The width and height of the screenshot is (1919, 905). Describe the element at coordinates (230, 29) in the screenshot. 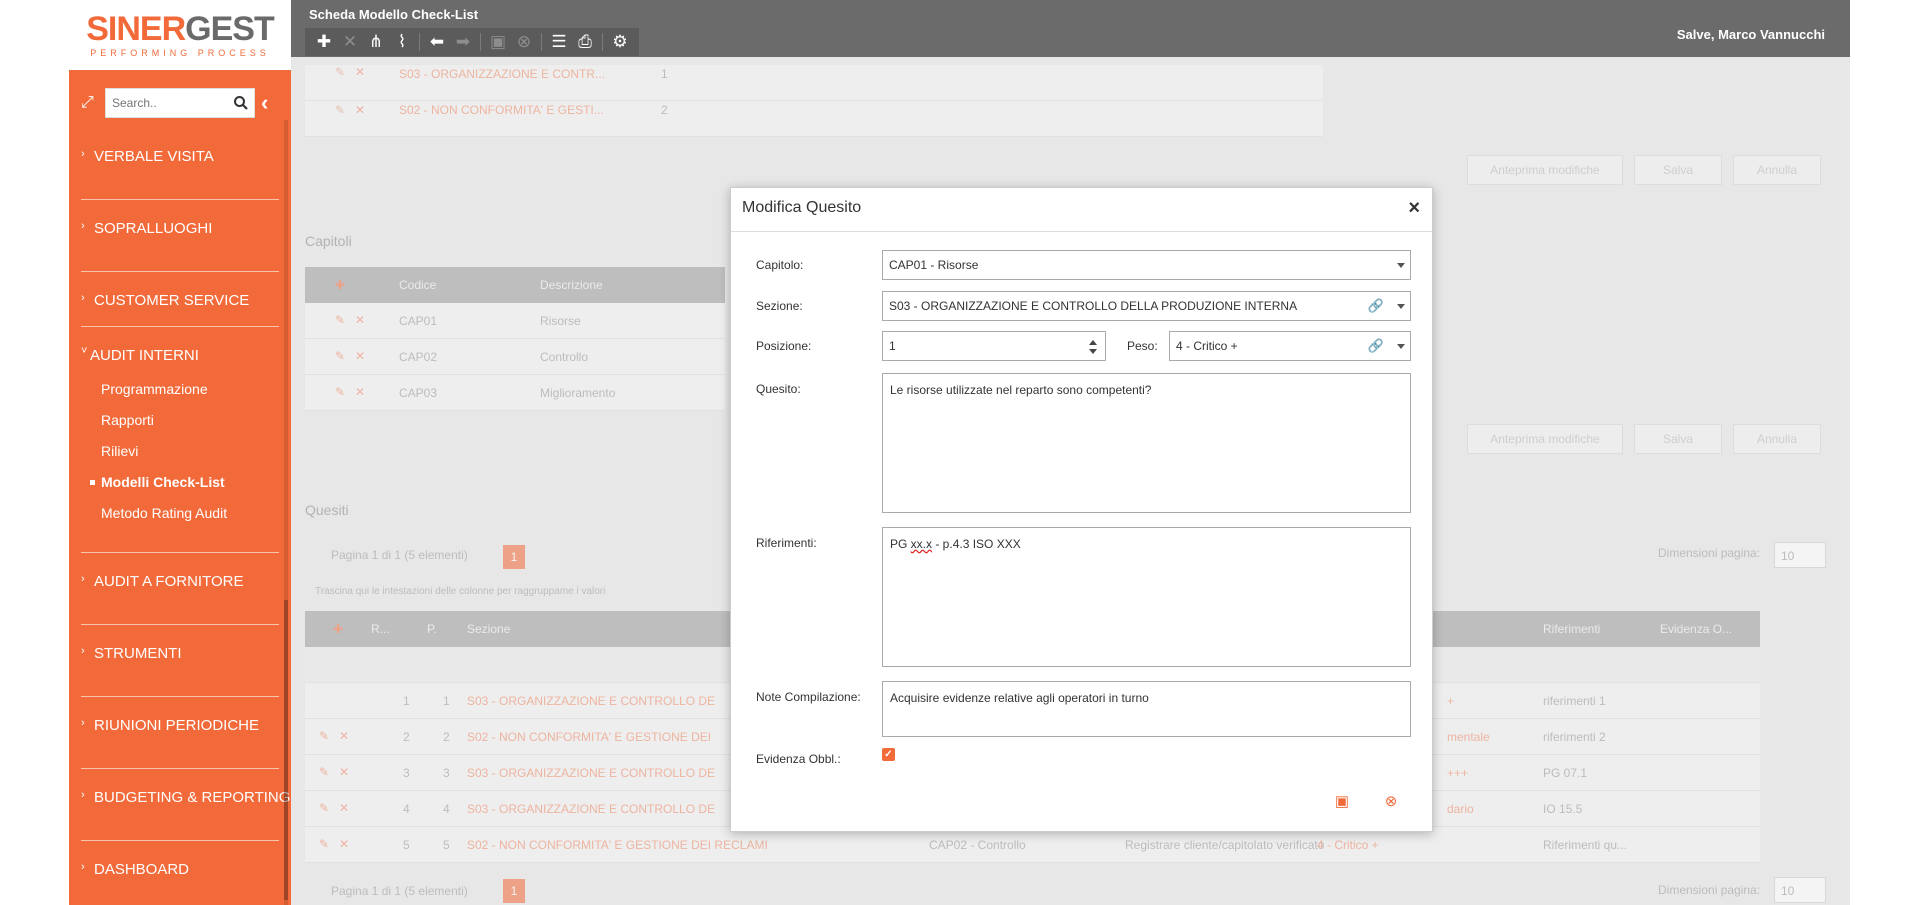

I see `logo-text-gest: GEST` at that location.